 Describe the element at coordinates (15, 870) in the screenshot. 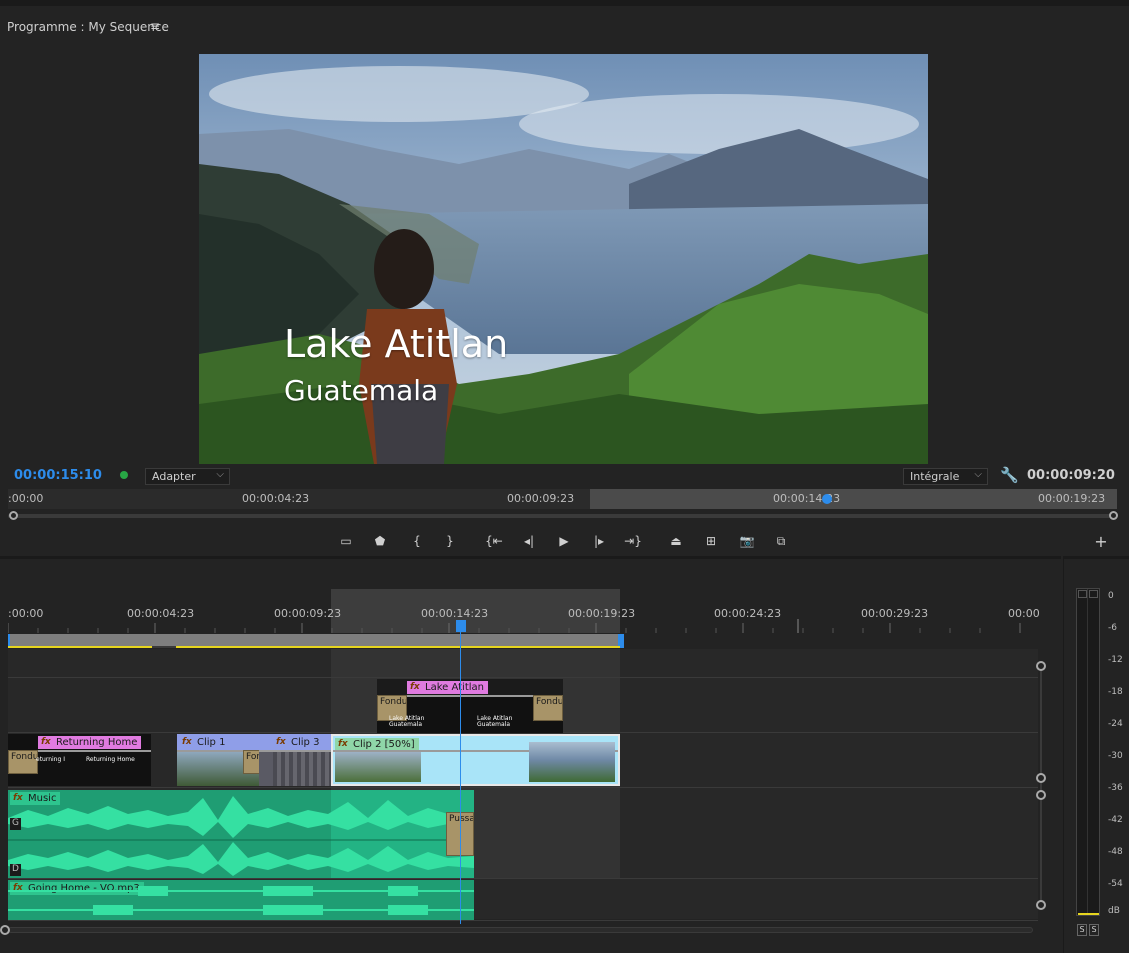

I see `channel-label-right: D` at that location.